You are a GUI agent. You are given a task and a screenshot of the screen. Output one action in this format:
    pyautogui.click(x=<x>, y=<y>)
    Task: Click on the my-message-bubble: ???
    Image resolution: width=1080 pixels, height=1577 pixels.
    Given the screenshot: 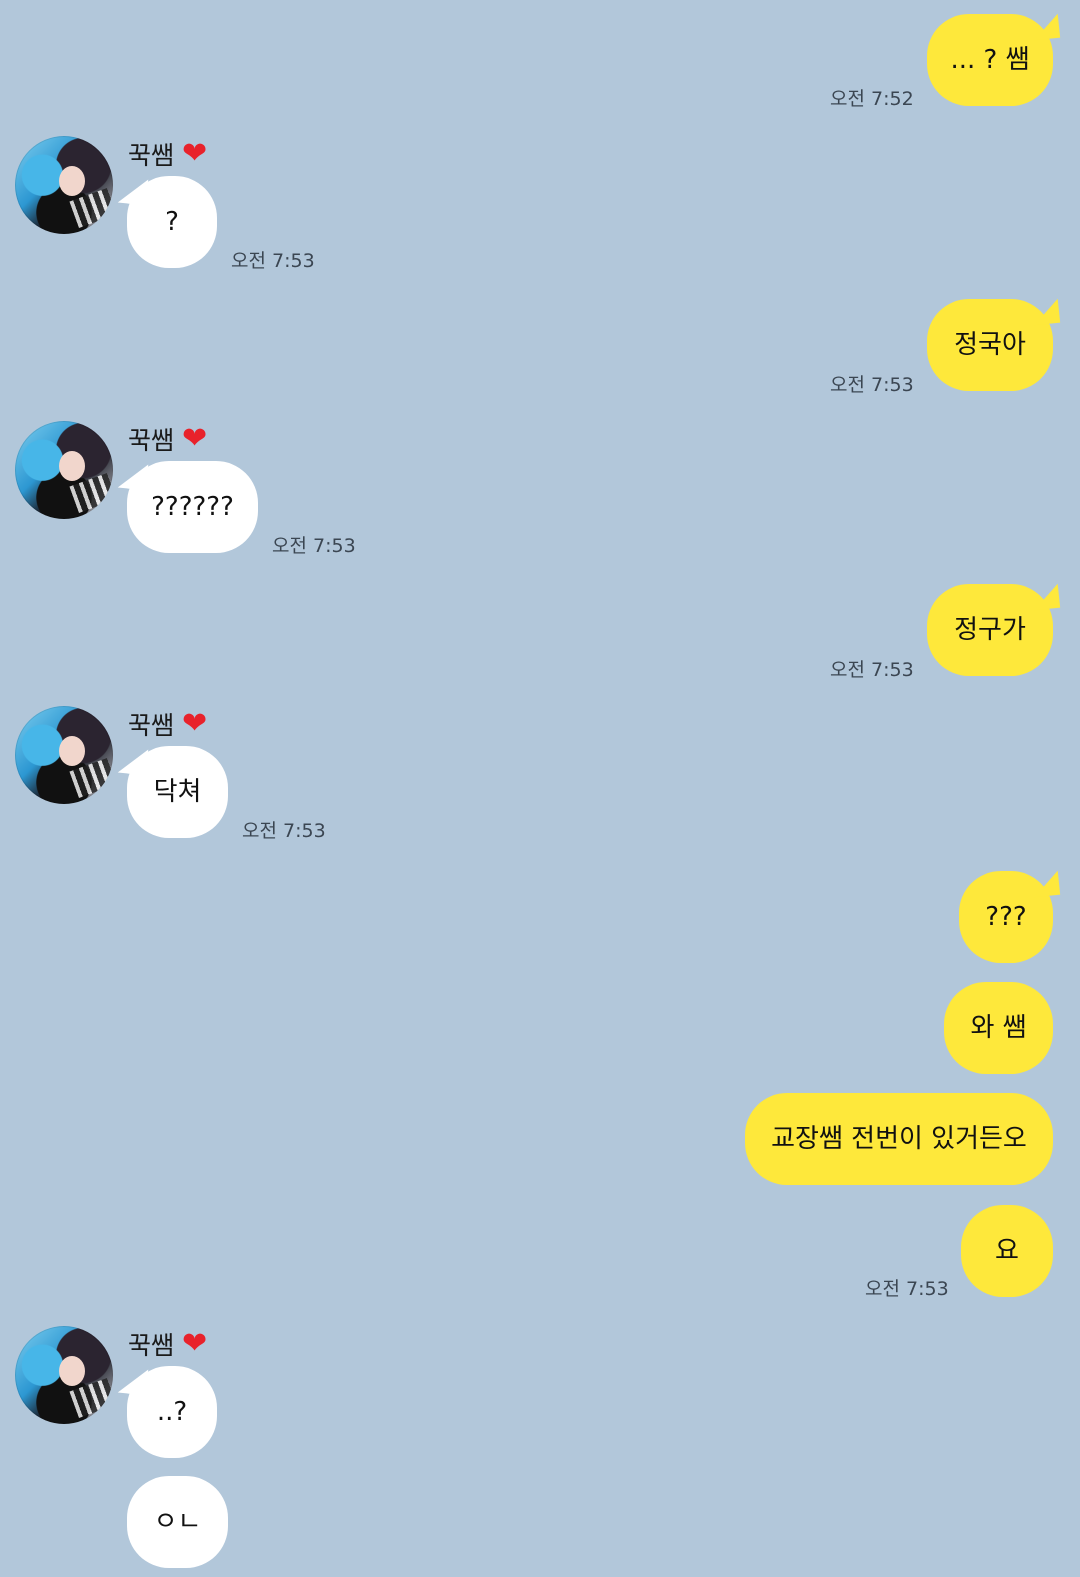 What is the action you would take?
    pyautogui.click(x=1006, y=917)
    